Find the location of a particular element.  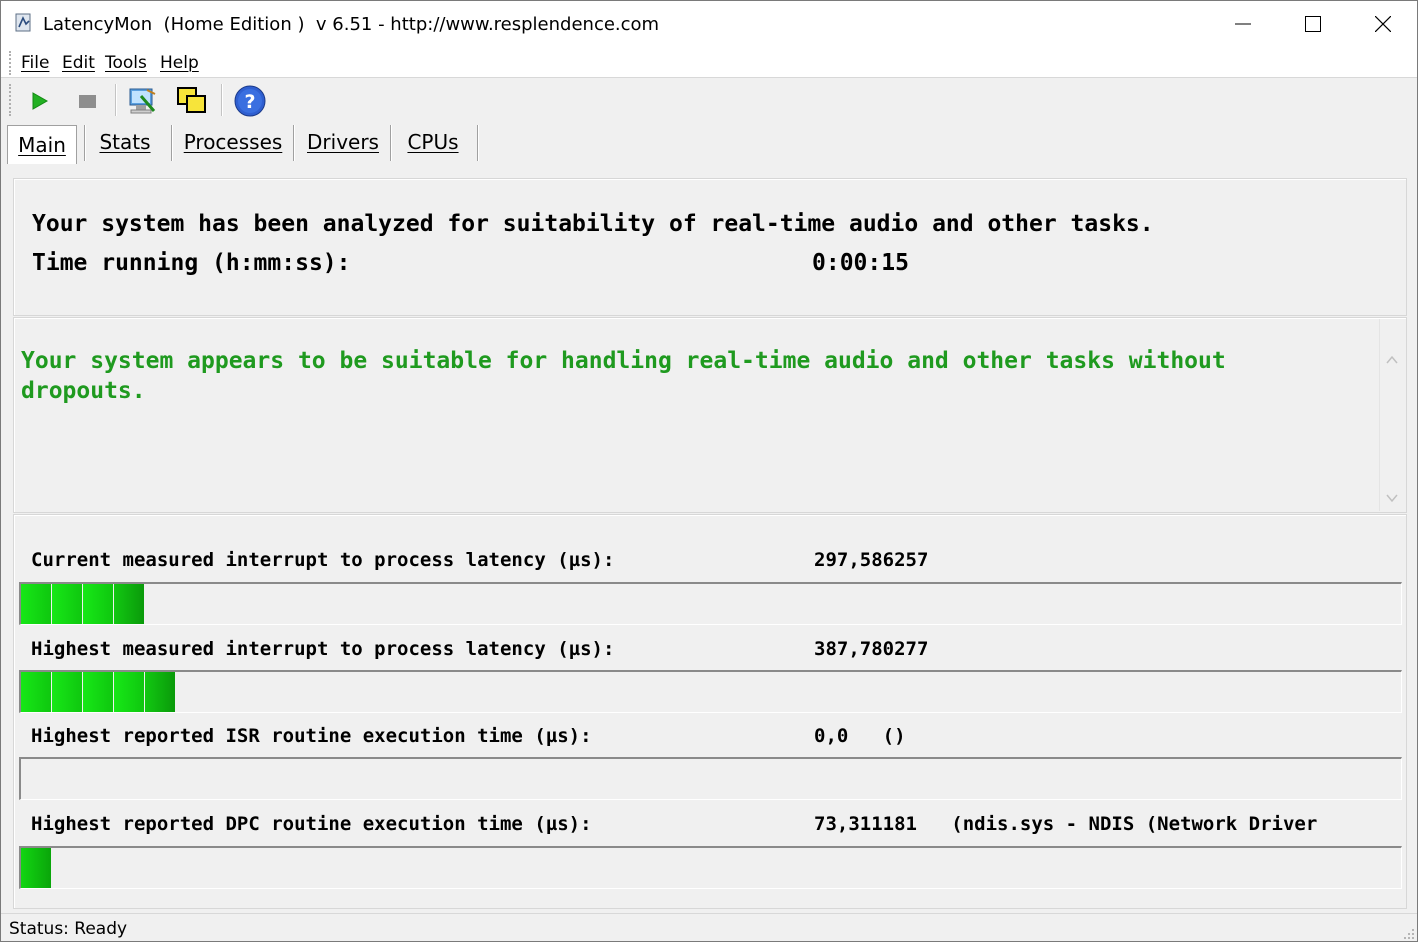

windows-button is located at coordinates (192, 101).